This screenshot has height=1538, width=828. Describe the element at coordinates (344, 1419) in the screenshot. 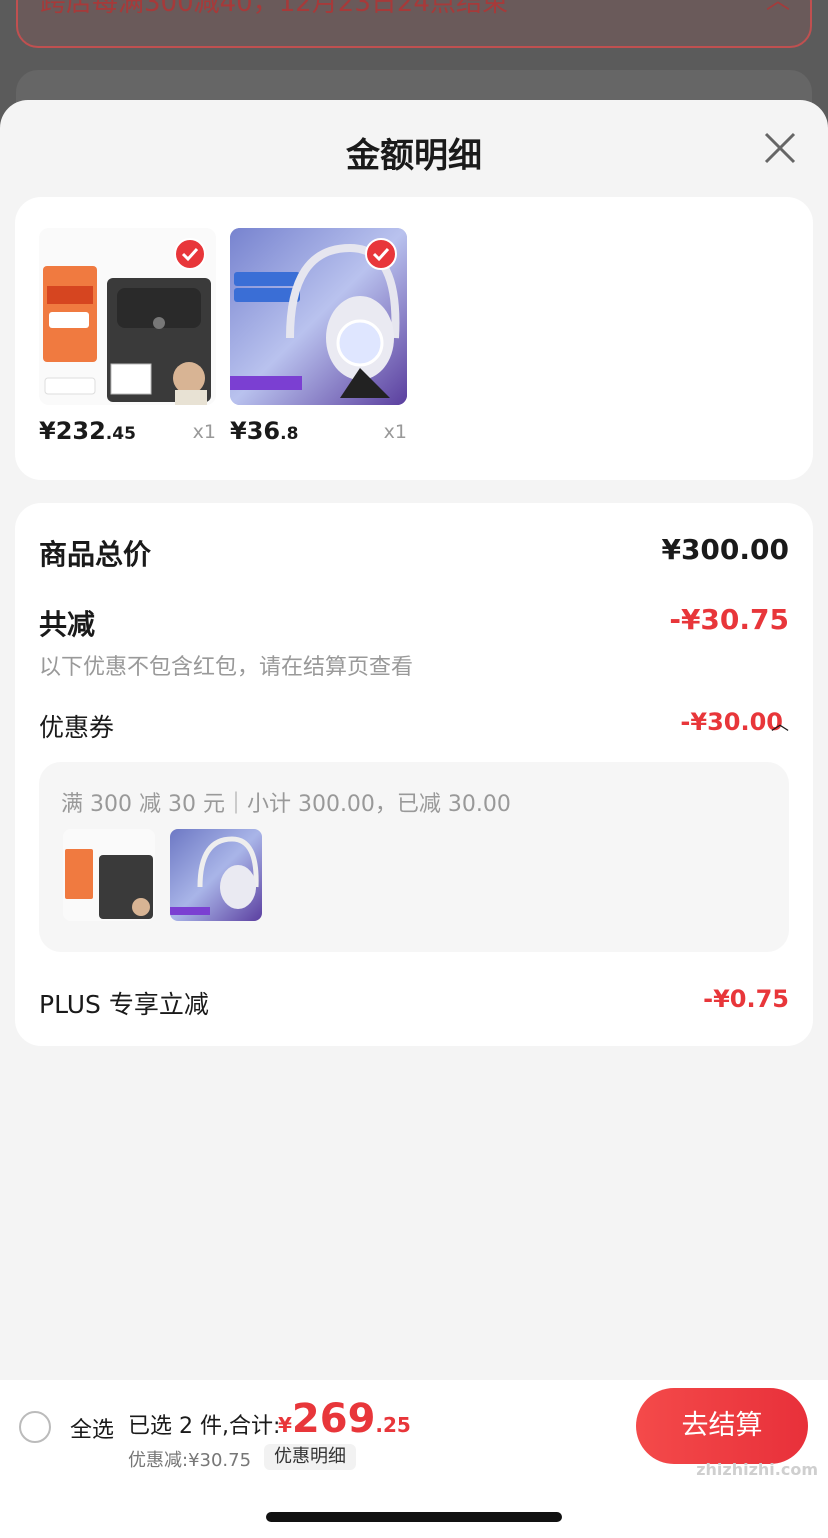

I see `total-amount: ¥269.25` at that location.